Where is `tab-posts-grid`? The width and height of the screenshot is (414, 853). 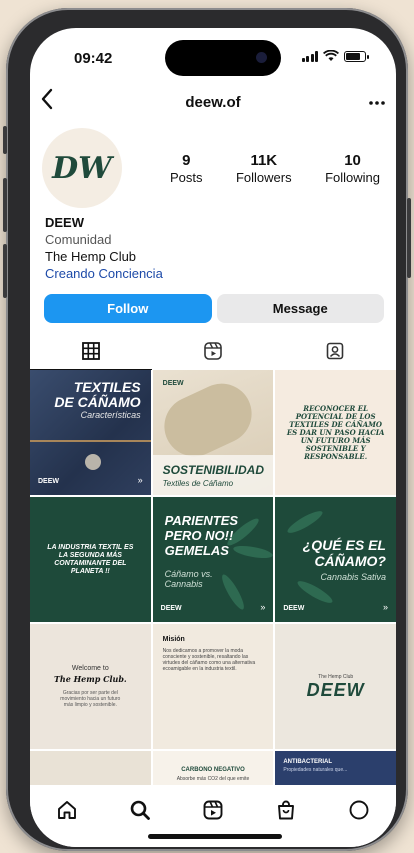
tab-posts-grid is located at coordinates (91, 351).